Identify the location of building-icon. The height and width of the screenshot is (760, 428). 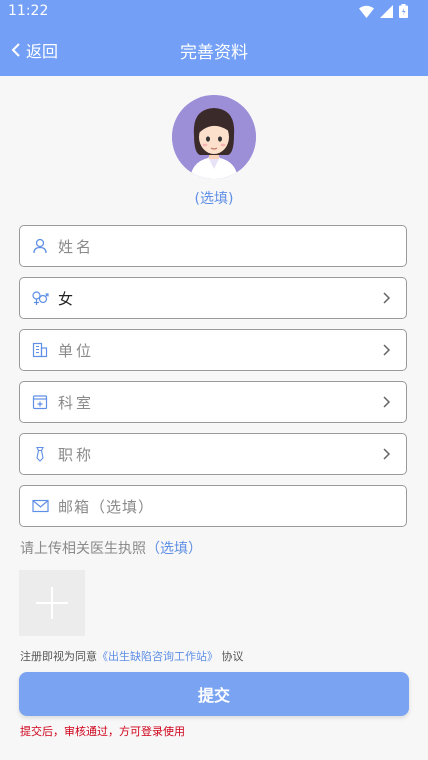
(40, 350).